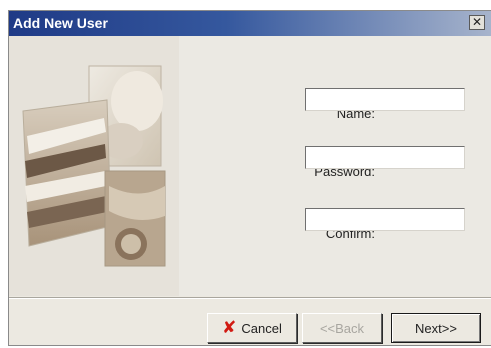 The height and width of the screenshot is (348, 491). What do you see at coordinates (250, 298) in the screenshot?
I see `footer-divider` at bounding box center [250, 298].